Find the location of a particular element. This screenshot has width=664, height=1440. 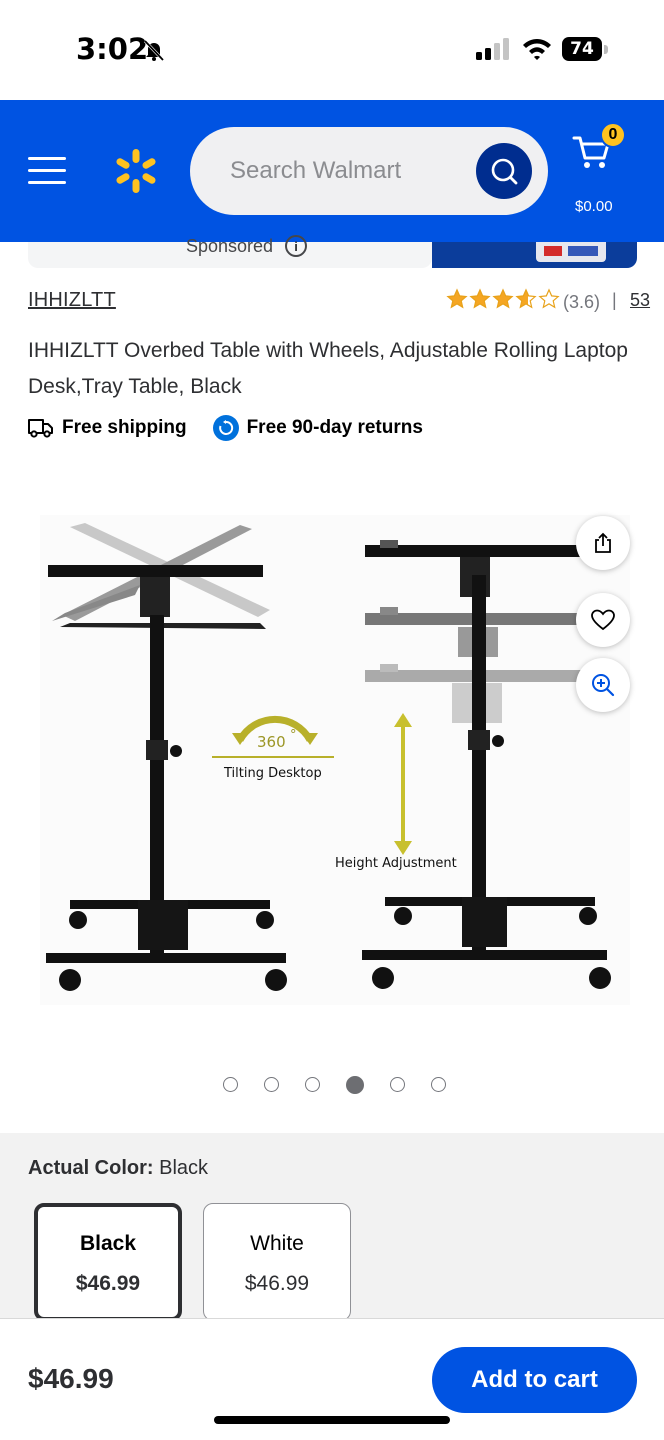

review-count-link: 53 is located at coordinates (640, 300).